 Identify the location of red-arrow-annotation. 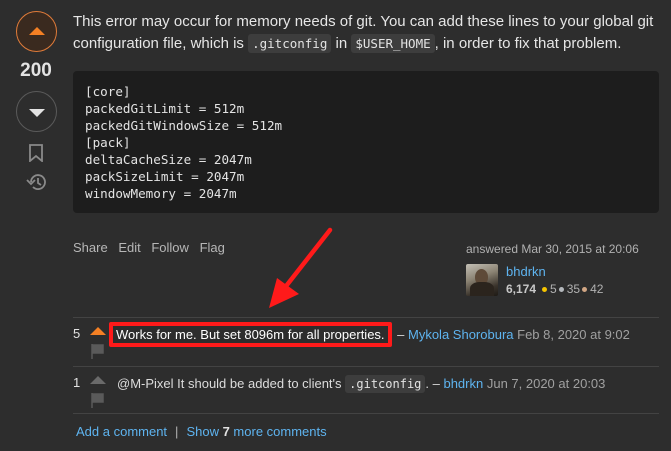
(301, 267).